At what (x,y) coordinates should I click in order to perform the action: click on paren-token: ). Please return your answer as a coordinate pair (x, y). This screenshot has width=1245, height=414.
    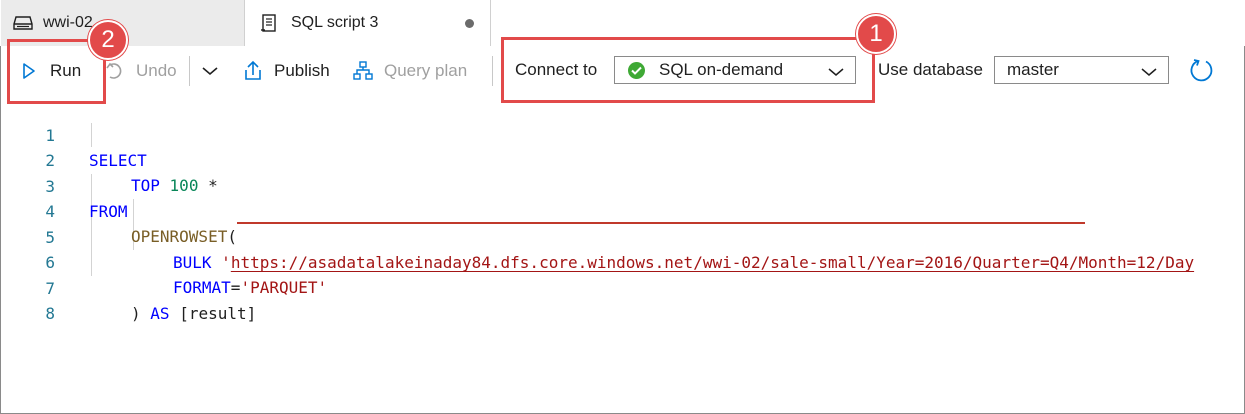
    Looking at the image, I should click on (136, 313).